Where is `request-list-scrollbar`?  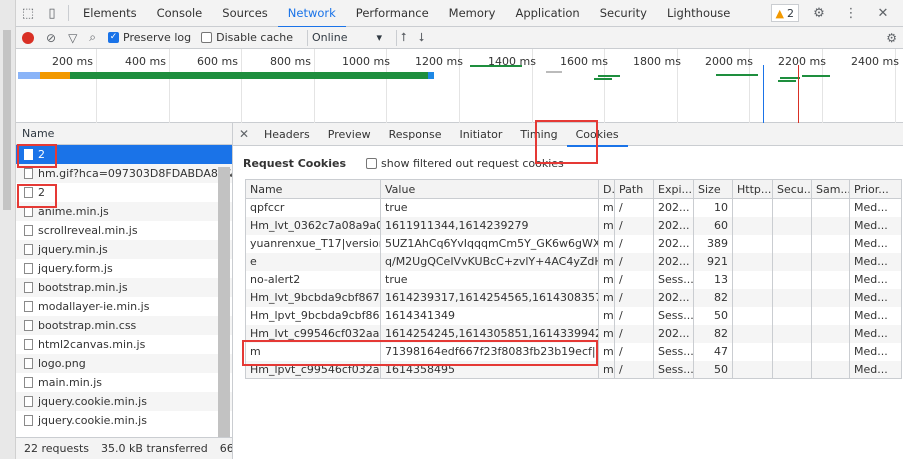 request-list-scrollbar is located at coordinates (224, 302).